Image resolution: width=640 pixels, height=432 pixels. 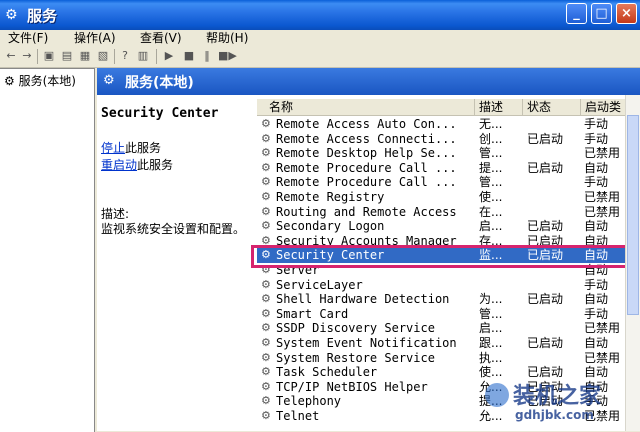 What do you see at coordinates (161, 38) in the screenshot?
I see `menu-view: 查看(V)` at bounding box center [161, 38].